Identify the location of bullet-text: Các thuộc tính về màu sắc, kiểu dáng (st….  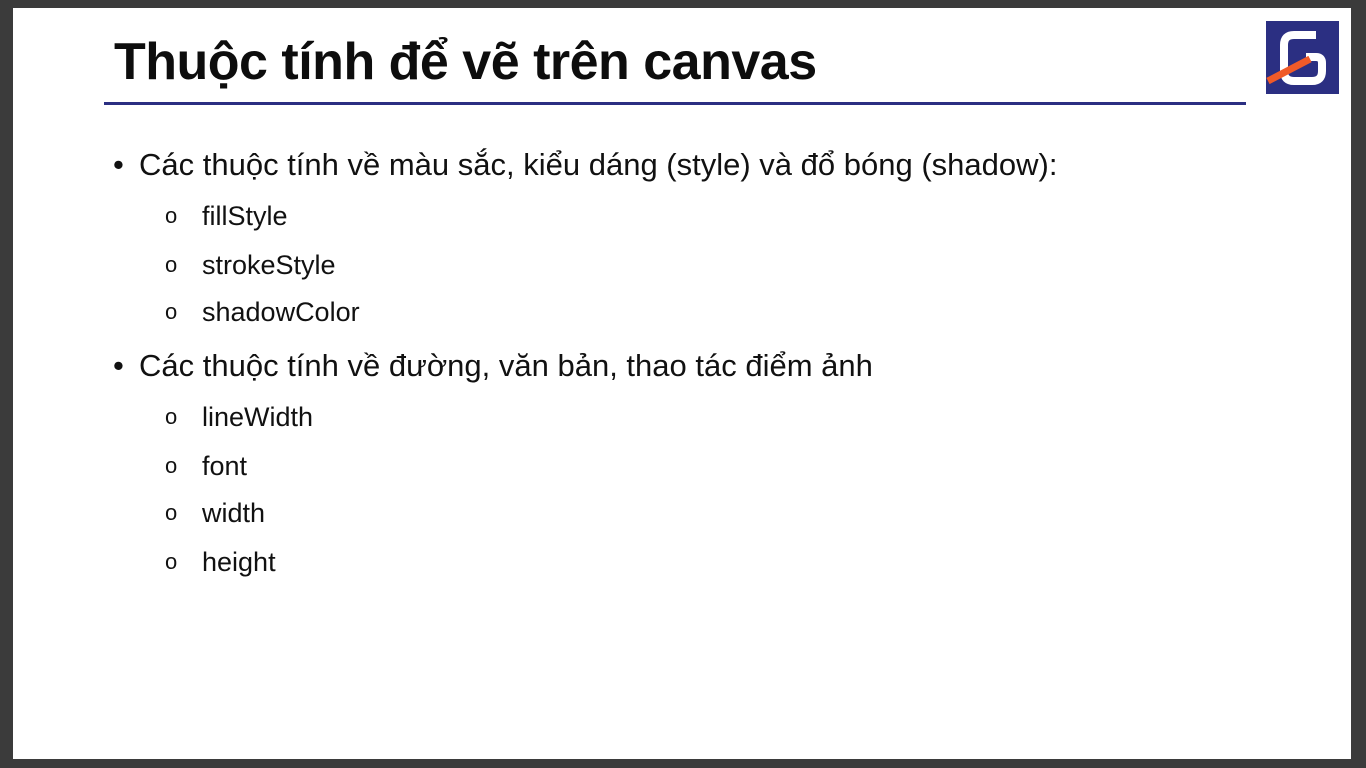
(598, 164).